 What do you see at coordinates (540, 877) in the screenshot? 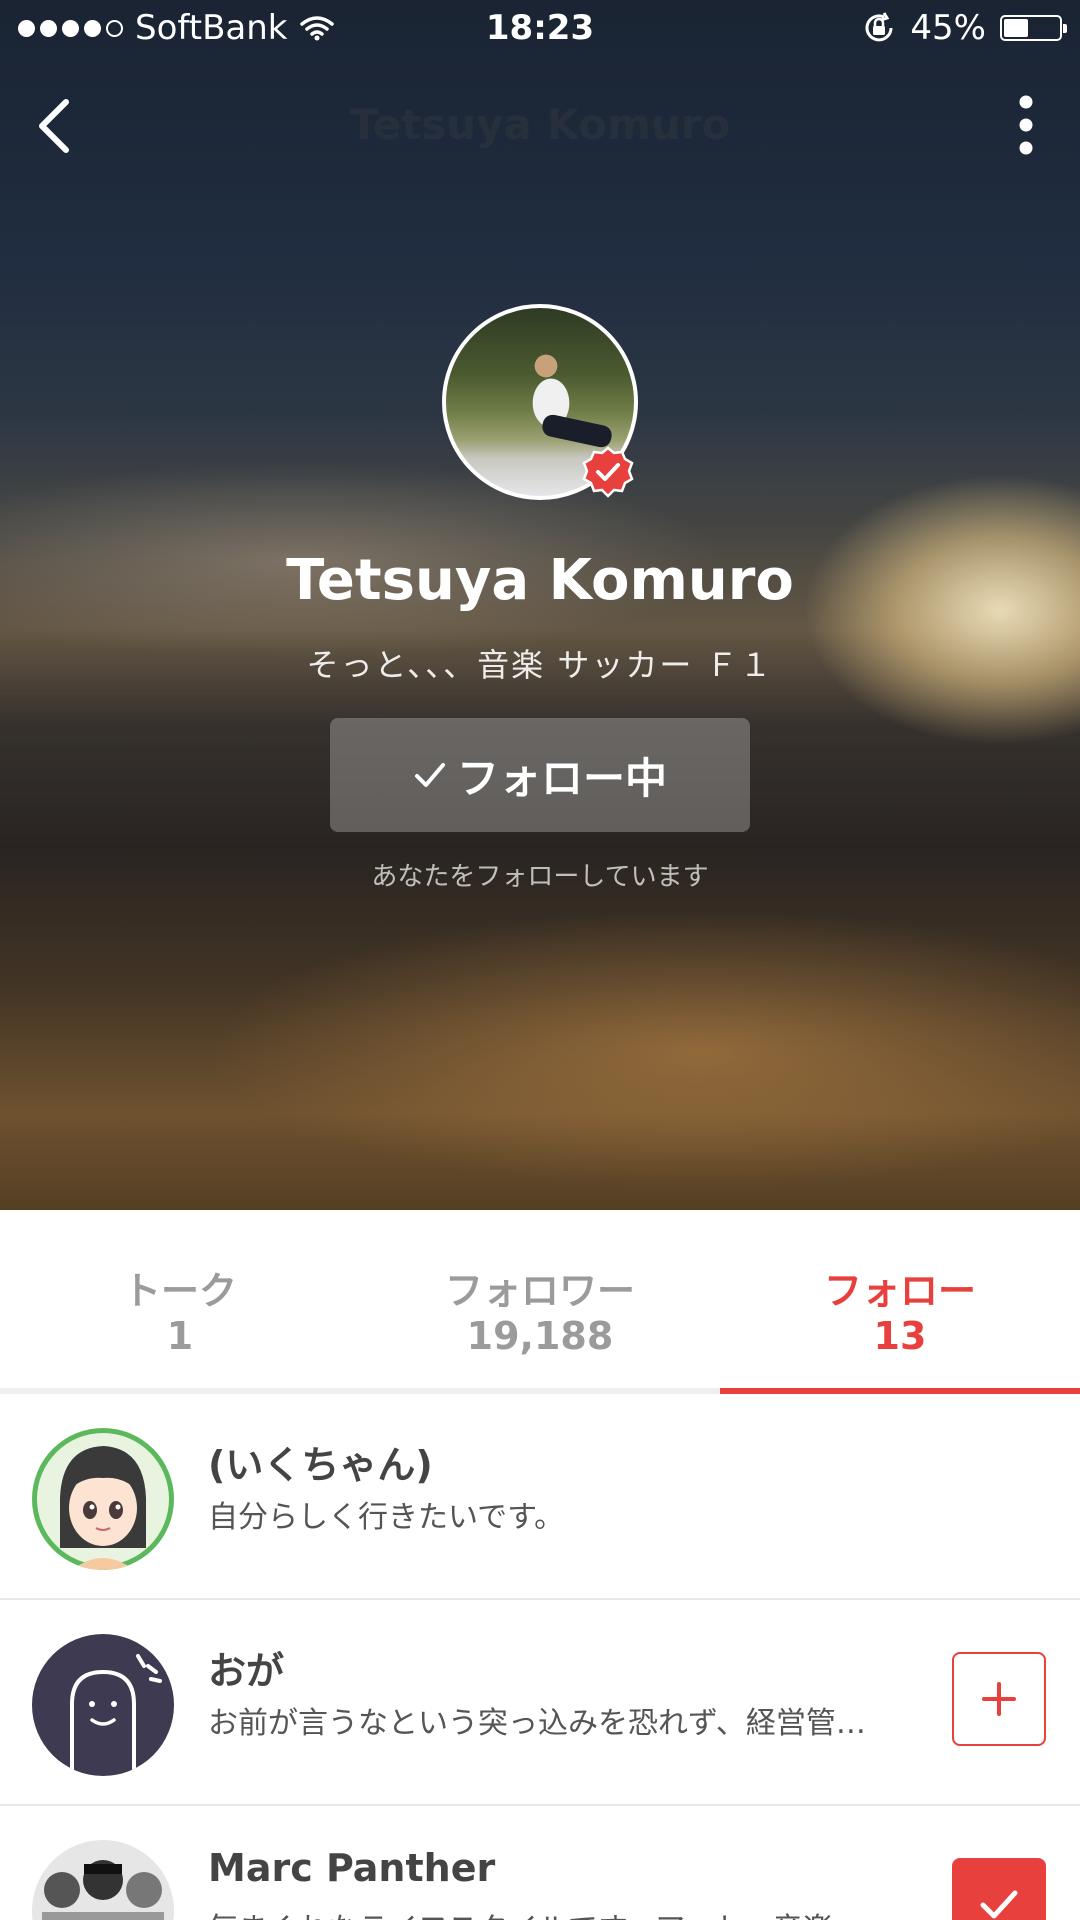
I see `follows-you-text: あなたをフォローしています` at bounding box center [540, 877].